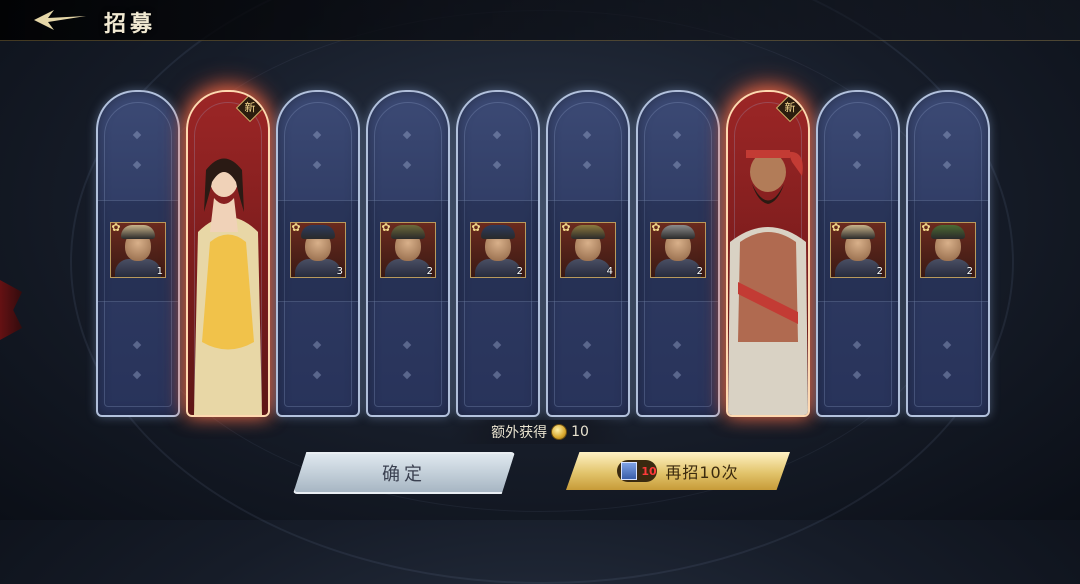 This screenshot has width=1080, height=584. What do you see at coordinates (159, 271) in the screenshot?
I see `hero-star-count: 1` at bounding box center [159, 271].